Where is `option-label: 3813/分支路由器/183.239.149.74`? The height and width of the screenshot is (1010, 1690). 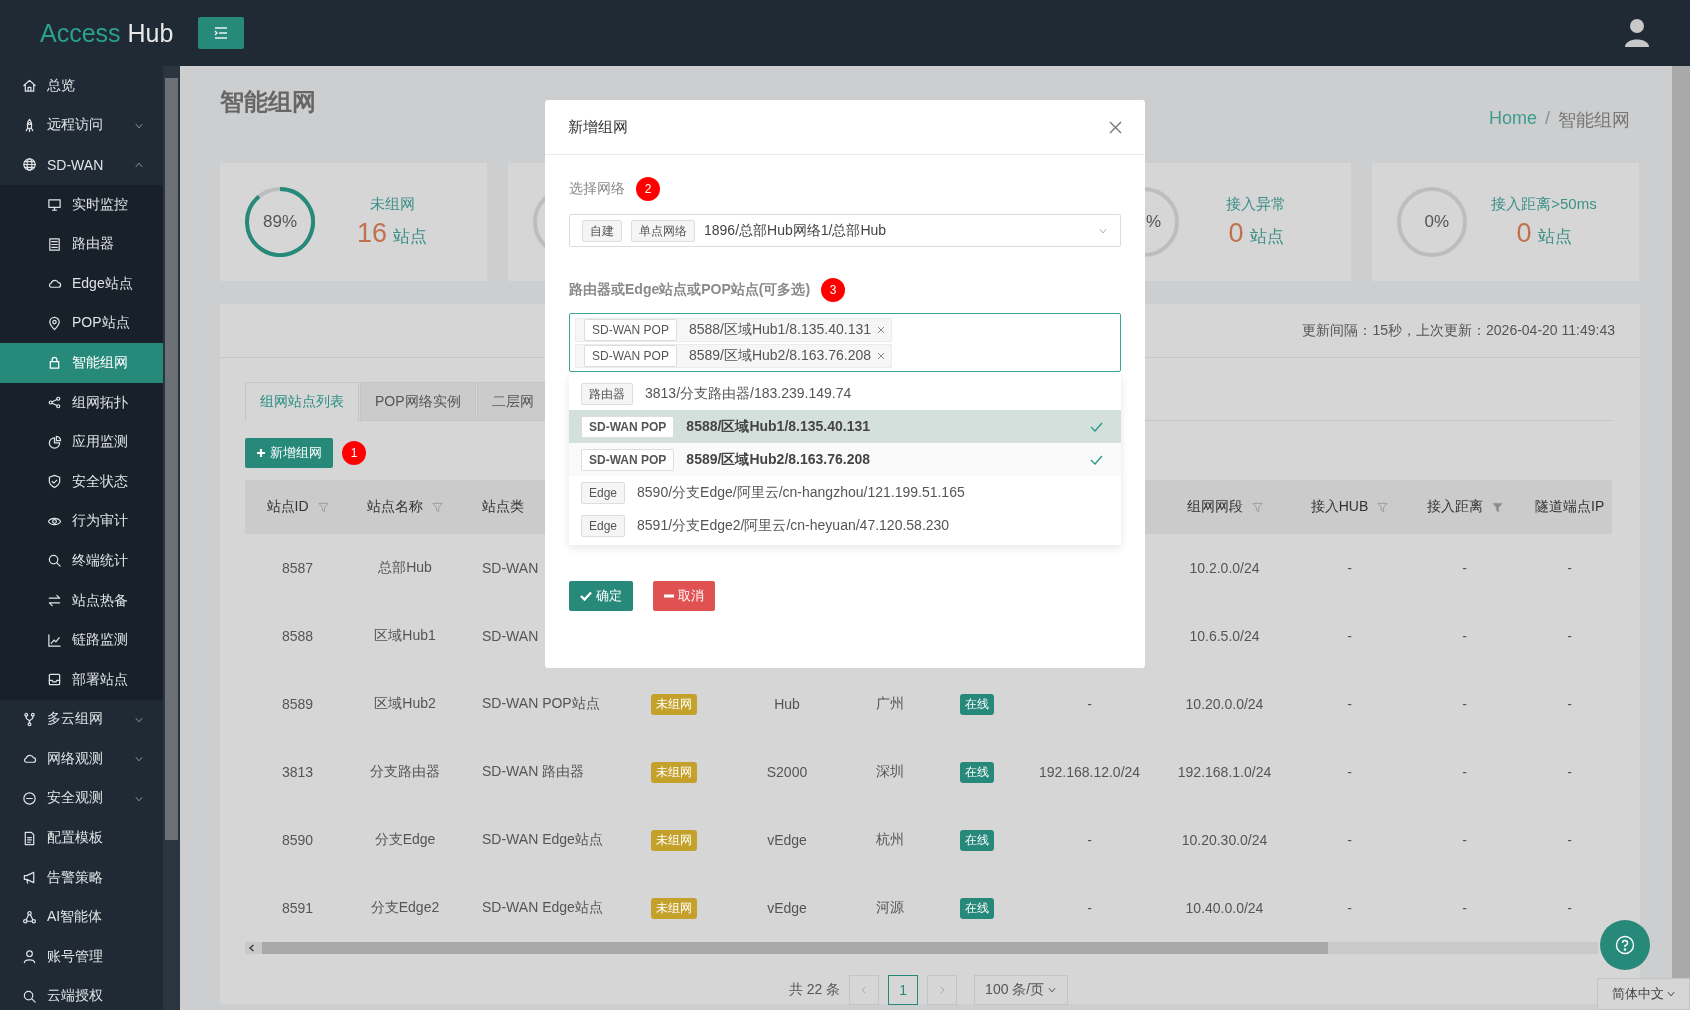
option-label: 3813/分支路由器/183.239.149.74 is located at coordinates (748, 393).